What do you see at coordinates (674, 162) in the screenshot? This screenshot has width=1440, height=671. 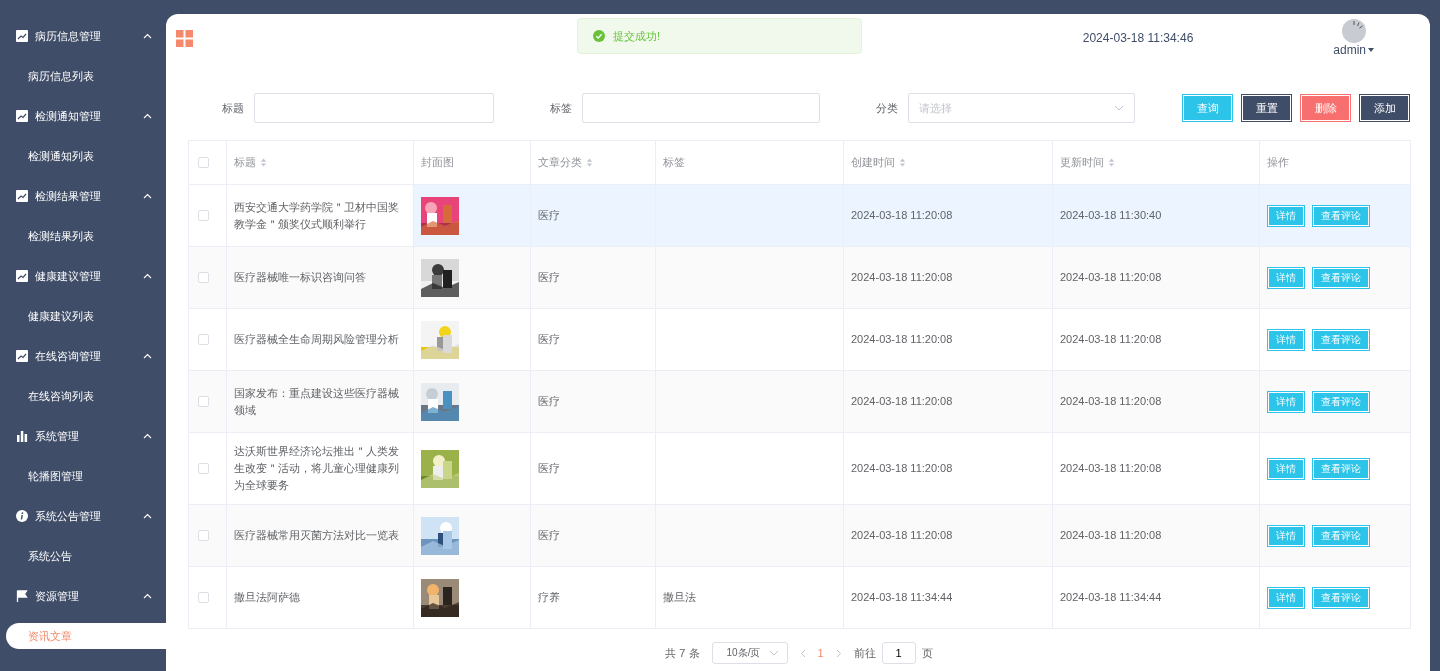 I see `column-header: 标签` at bounding box center [674, 162].